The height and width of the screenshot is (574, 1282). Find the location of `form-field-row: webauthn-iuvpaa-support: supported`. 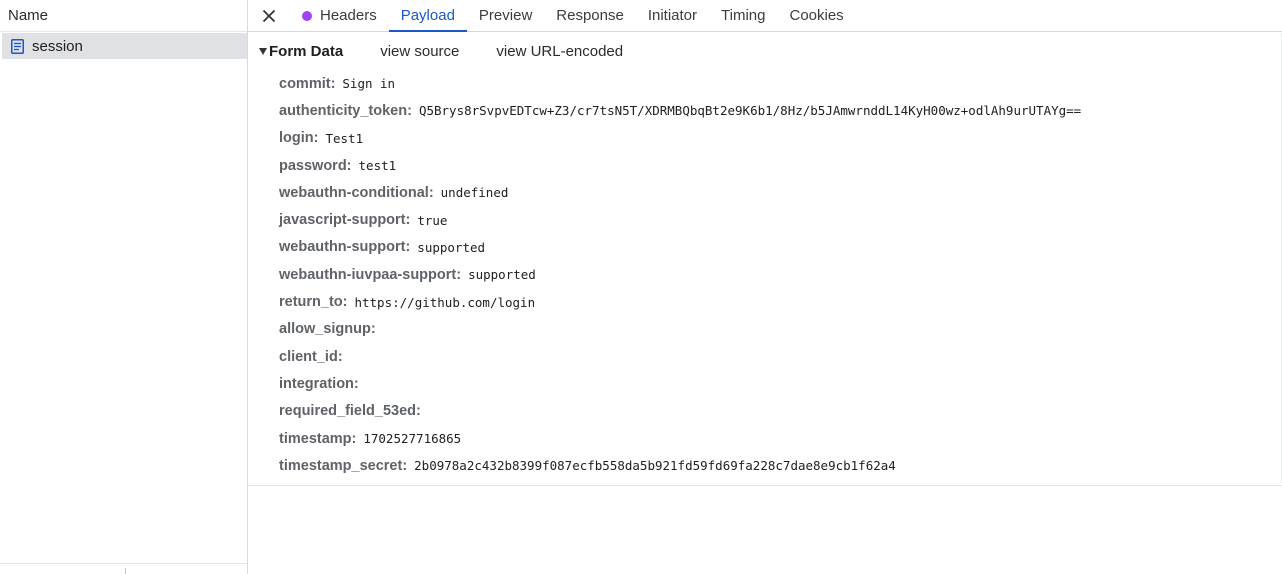

form-field-row: webauthn-iuvpaa-support: supported is located at coordinates (765, 274).